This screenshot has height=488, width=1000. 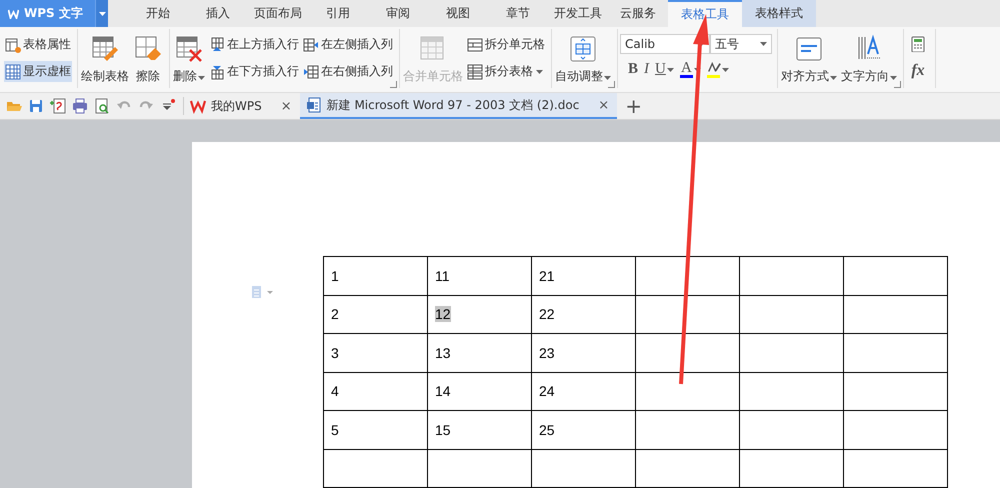 I want to click on ribbon-button: 拆分单元格, so click(x=506, y=44).